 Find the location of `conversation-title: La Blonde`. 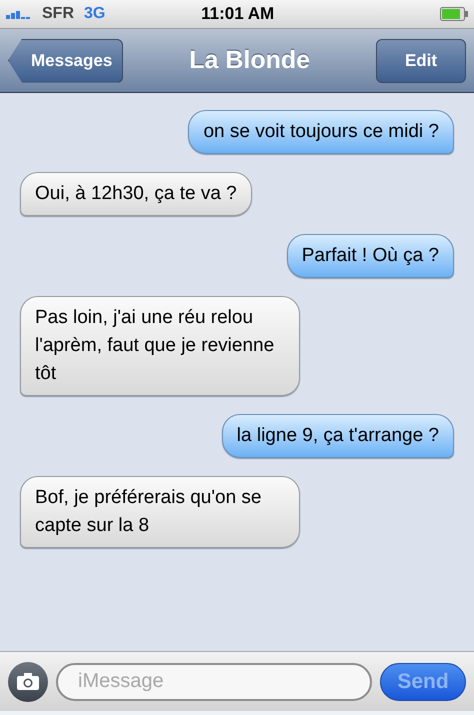

conversation-title: La Blonde is located at coordinates (249, 60).